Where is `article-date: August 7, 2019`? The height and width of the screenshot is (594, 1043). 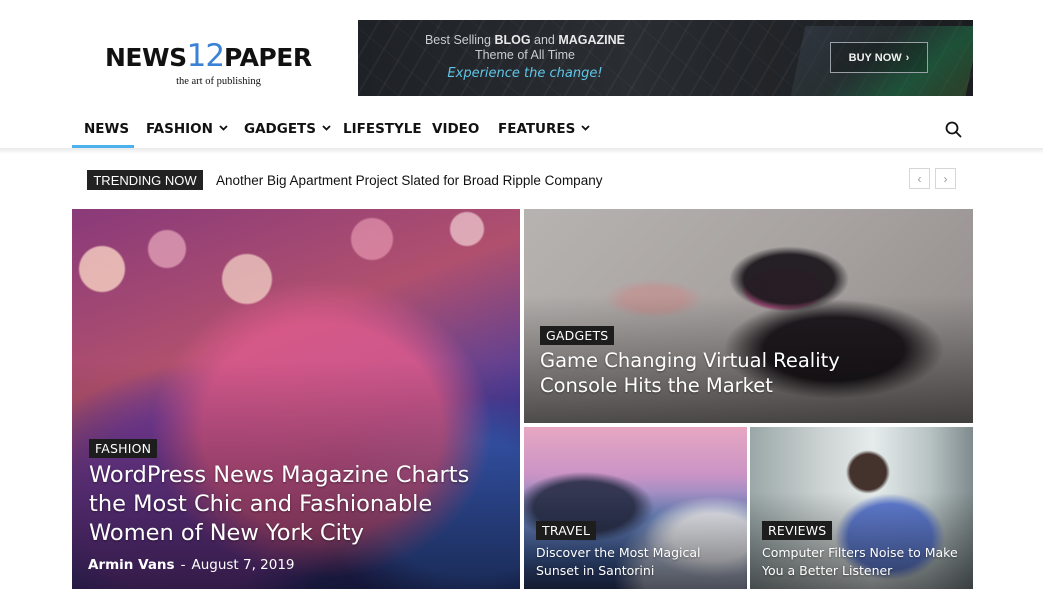
article-date: August 7, 2019 is located at coordinates (243, 565).